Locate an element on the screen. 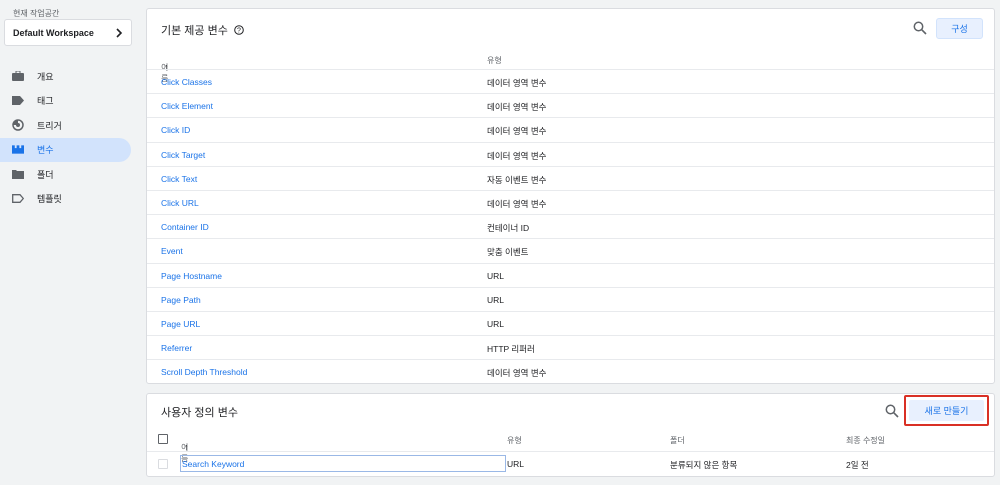 This screenshot has height=485, width=1000. sidebar-item-variables: 변수 is located at coordinates (65, 149).